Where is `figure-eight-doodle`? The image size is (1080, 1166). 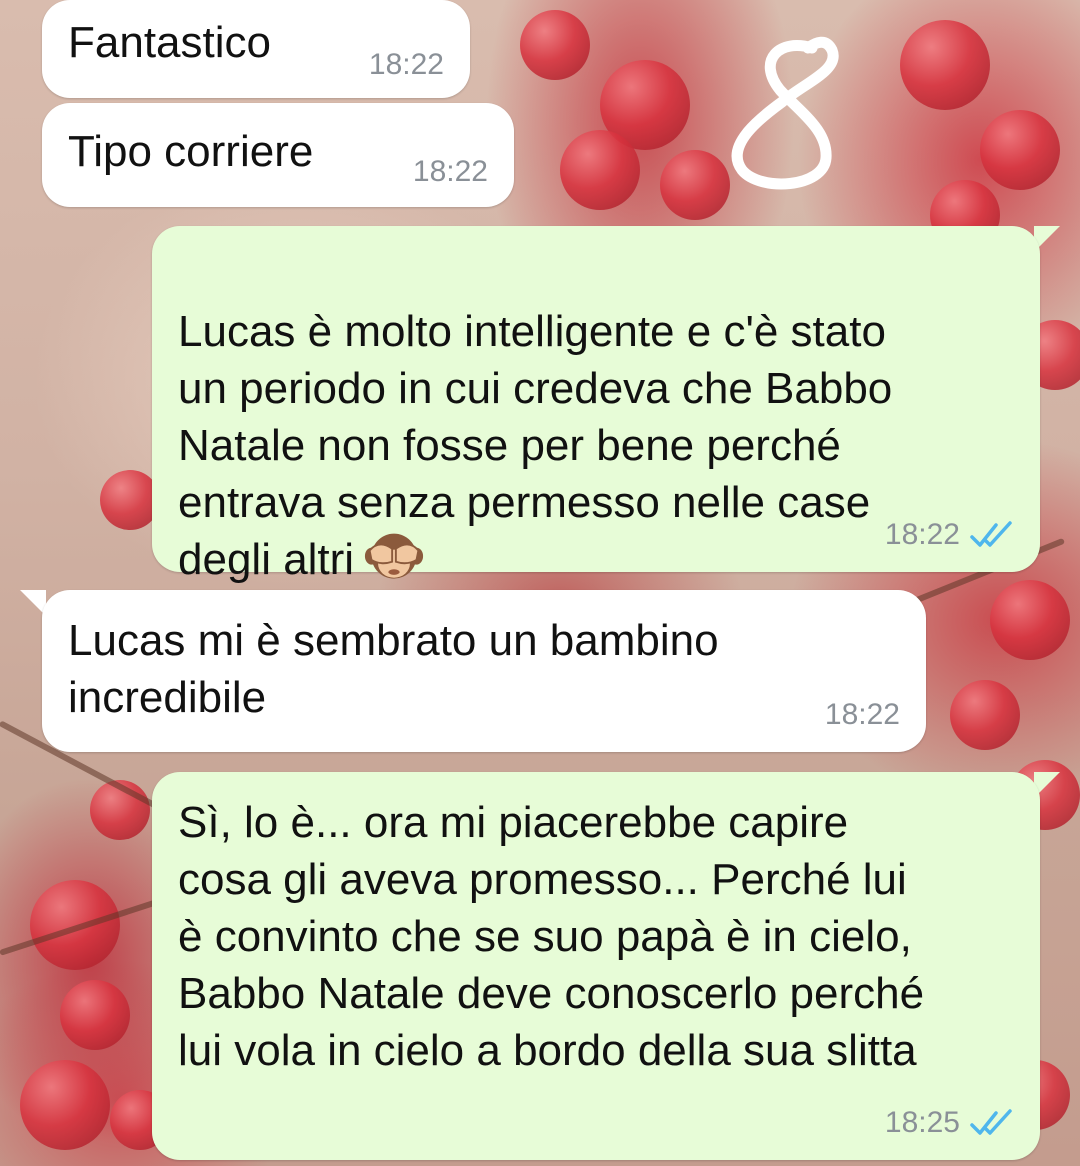 figure-eight-doodle is located at coordinates (785, 113).